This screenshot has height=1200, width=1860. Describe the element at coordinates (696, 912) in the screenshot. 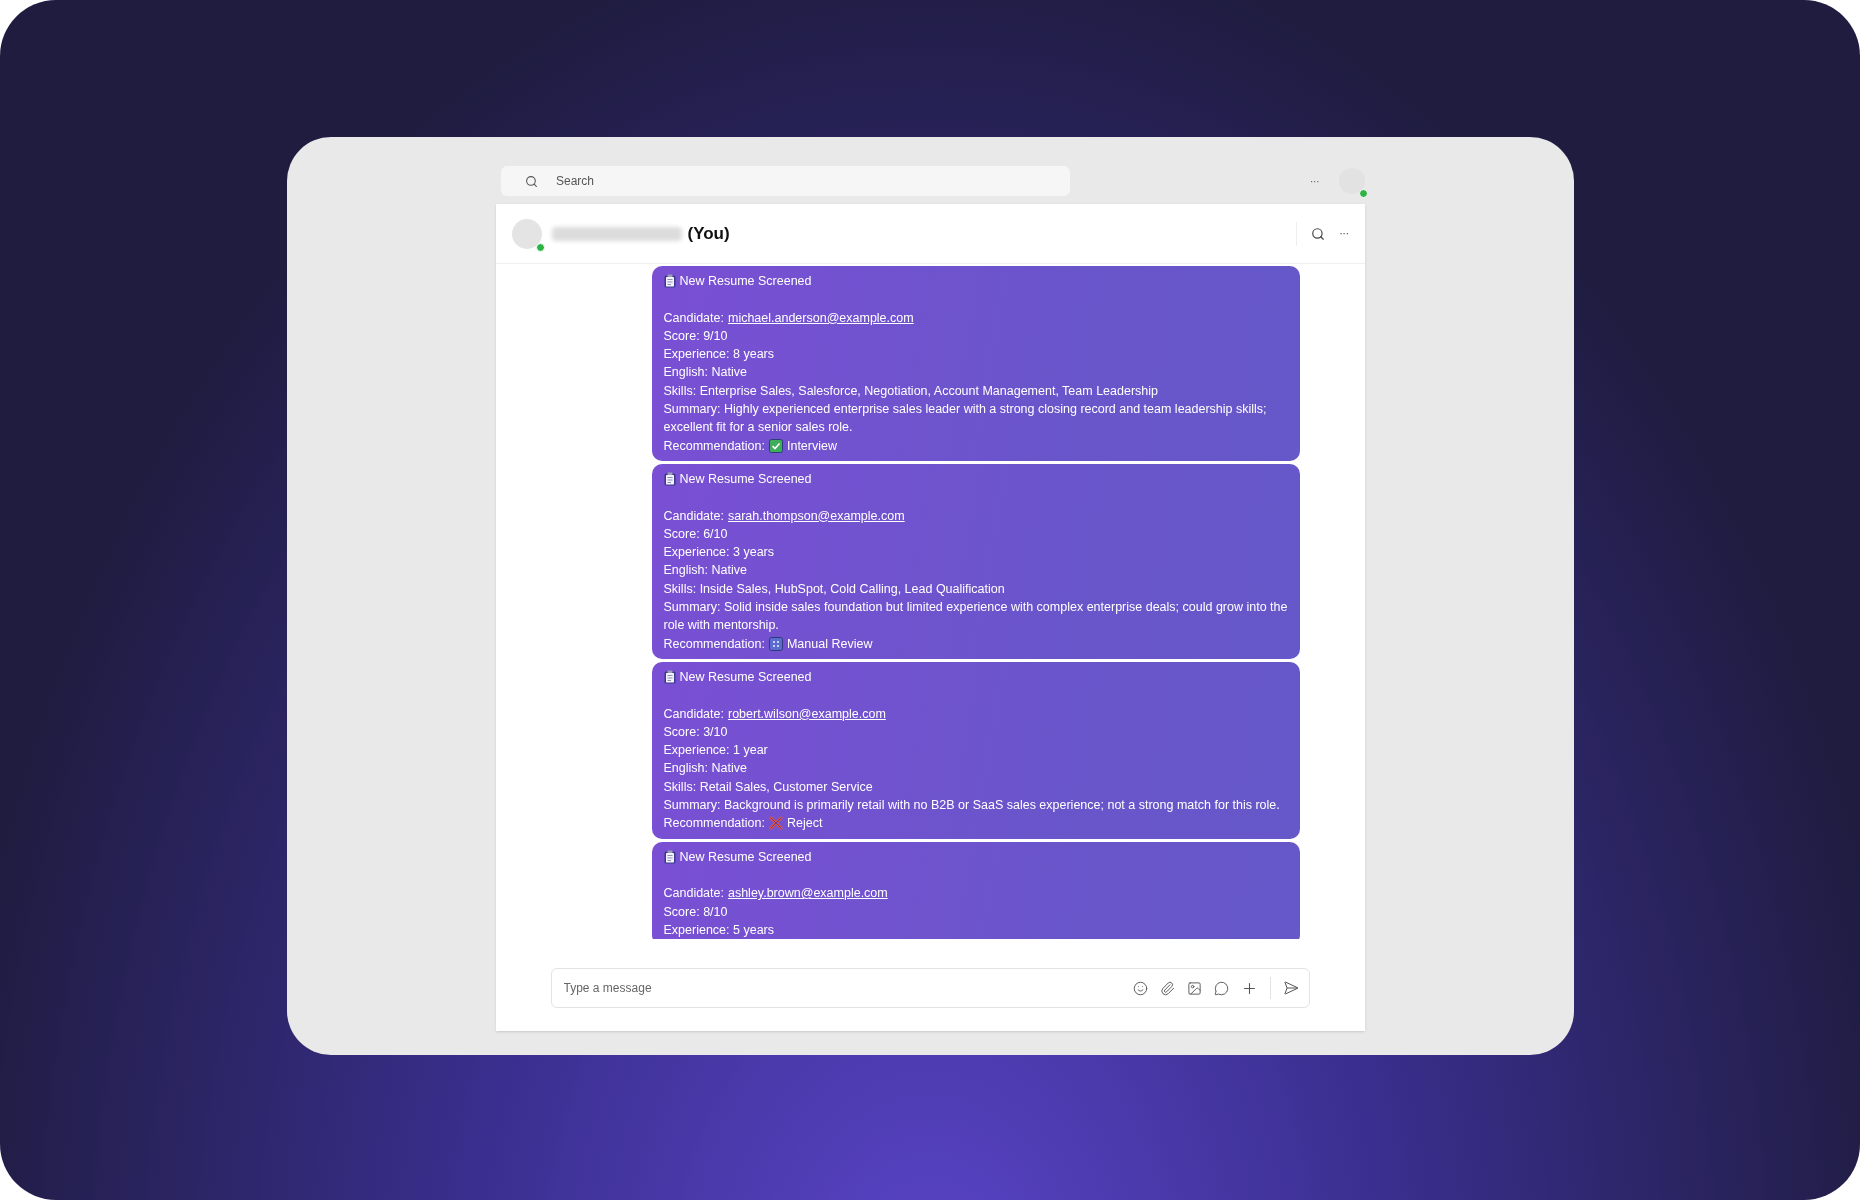

I see `message-line: Score: 8/10` at that location.